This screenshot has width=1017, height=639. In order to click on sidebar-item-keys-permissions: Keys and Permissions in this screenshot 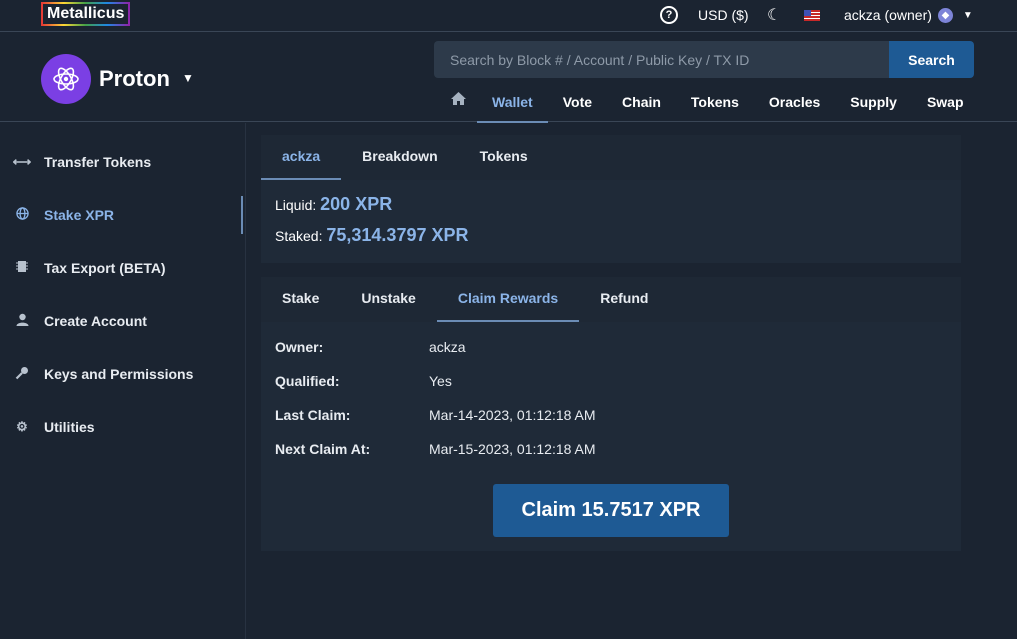, I will do `click(122, 374)`.